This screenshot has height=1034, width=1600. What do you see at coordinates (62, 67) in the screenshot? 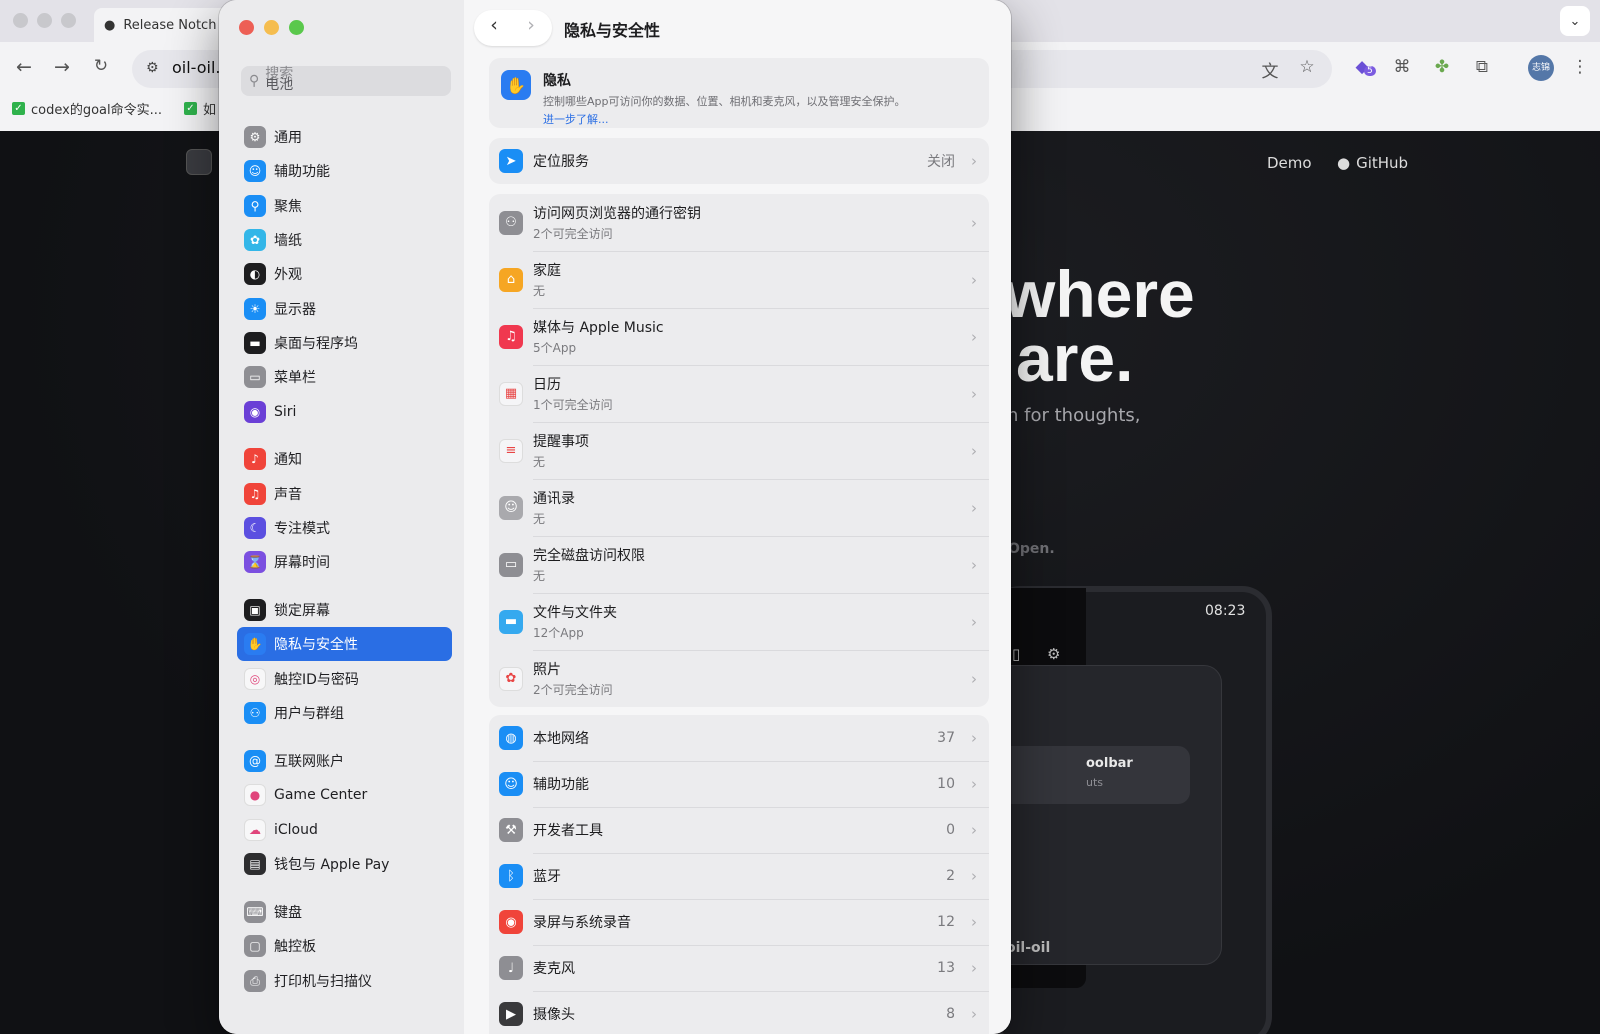
I see `forward-icon: →` at bounding box center [62, 67].